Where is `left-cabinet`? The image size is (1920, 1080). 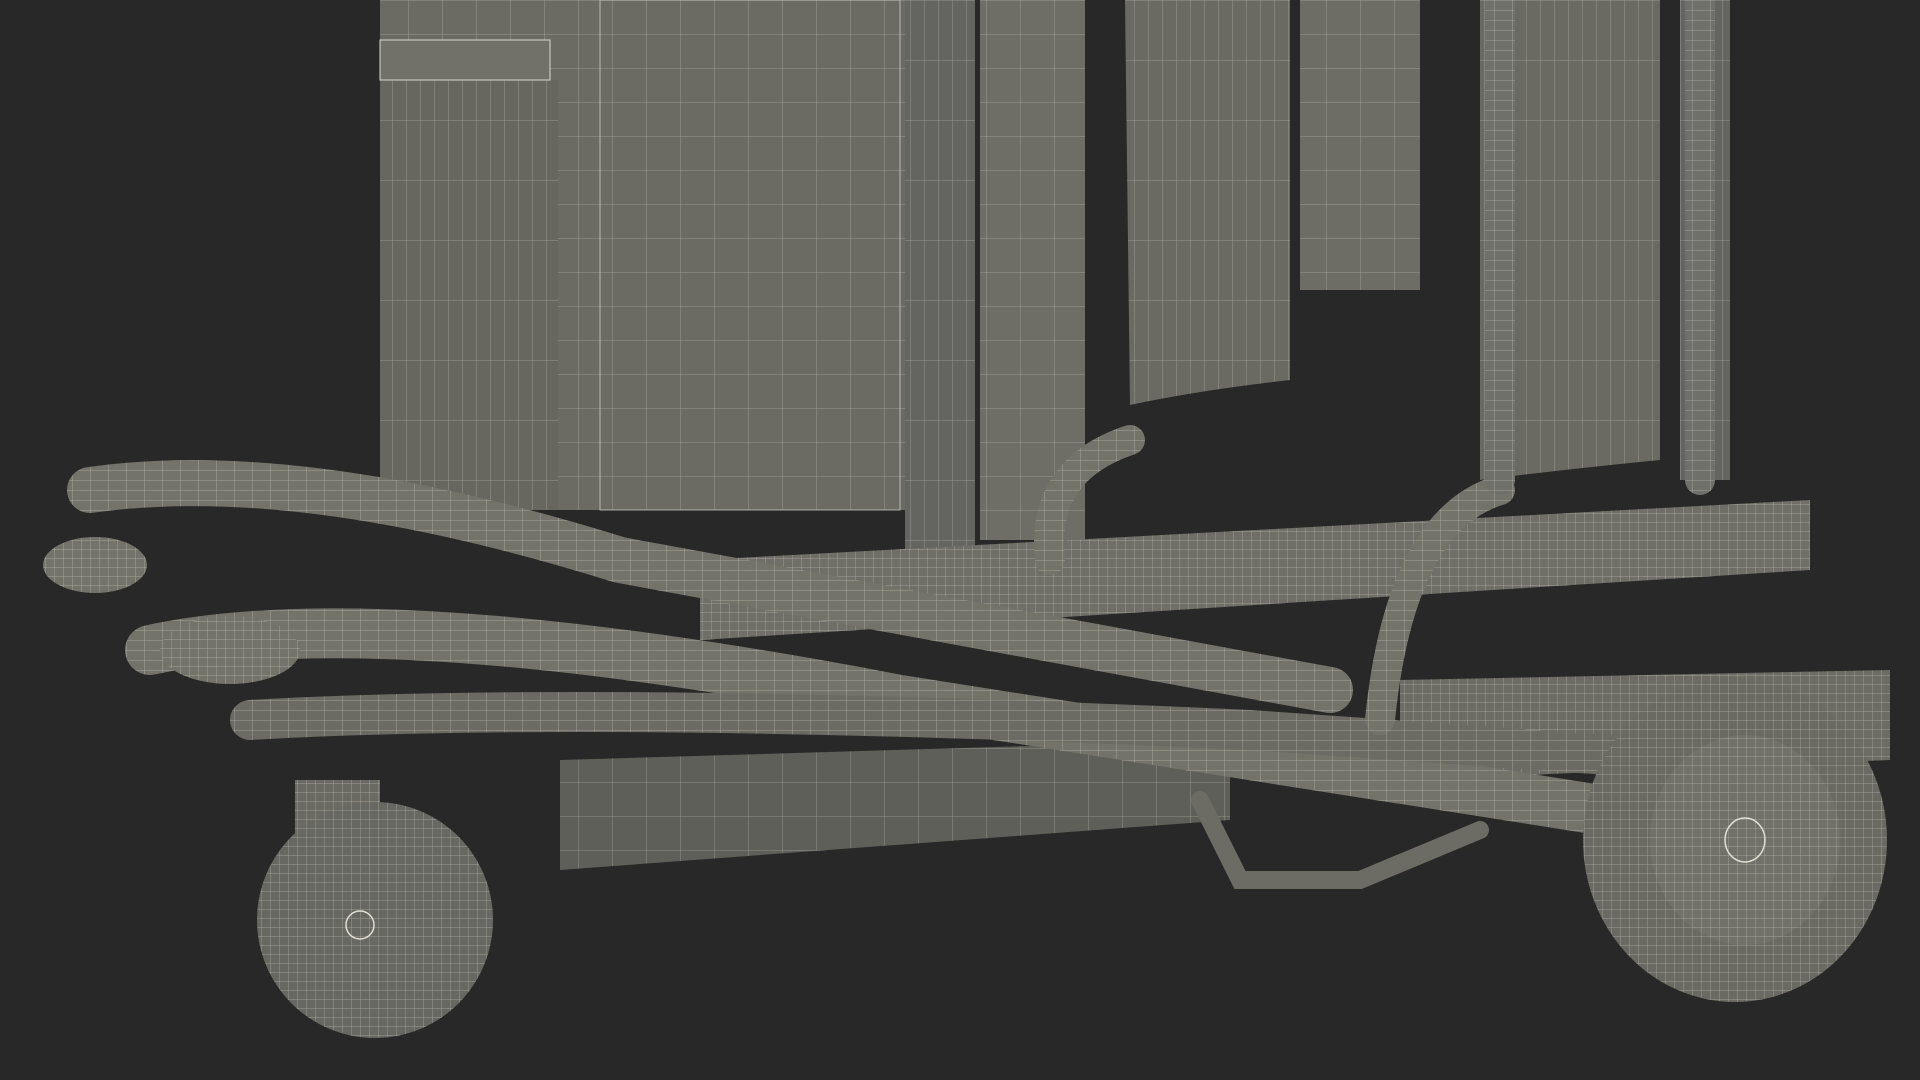
left-cabinet is located at coordinates (643, 255).